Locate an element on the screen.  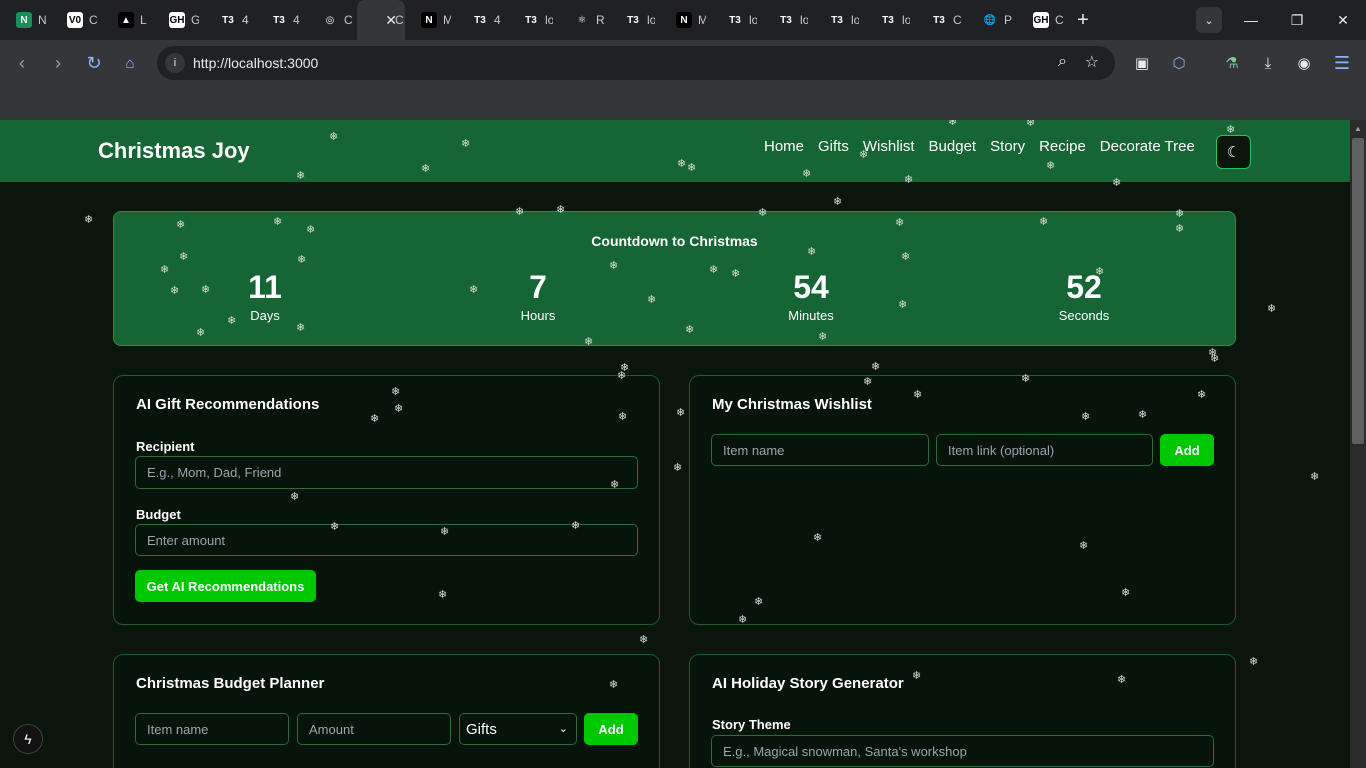
scrollbar-thumb is located at coordinates (1358, 291).